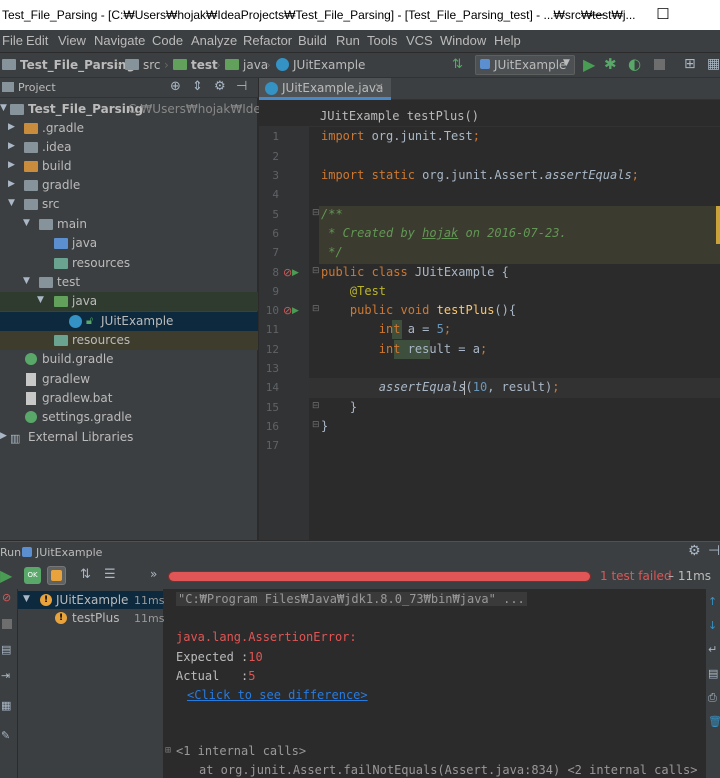 The height and width of the screenshot is (778, 720). Describe the element at coordinates (129, 185) in the screenshot. I see `tree-item-gradle: ▶ gradle` at that location.